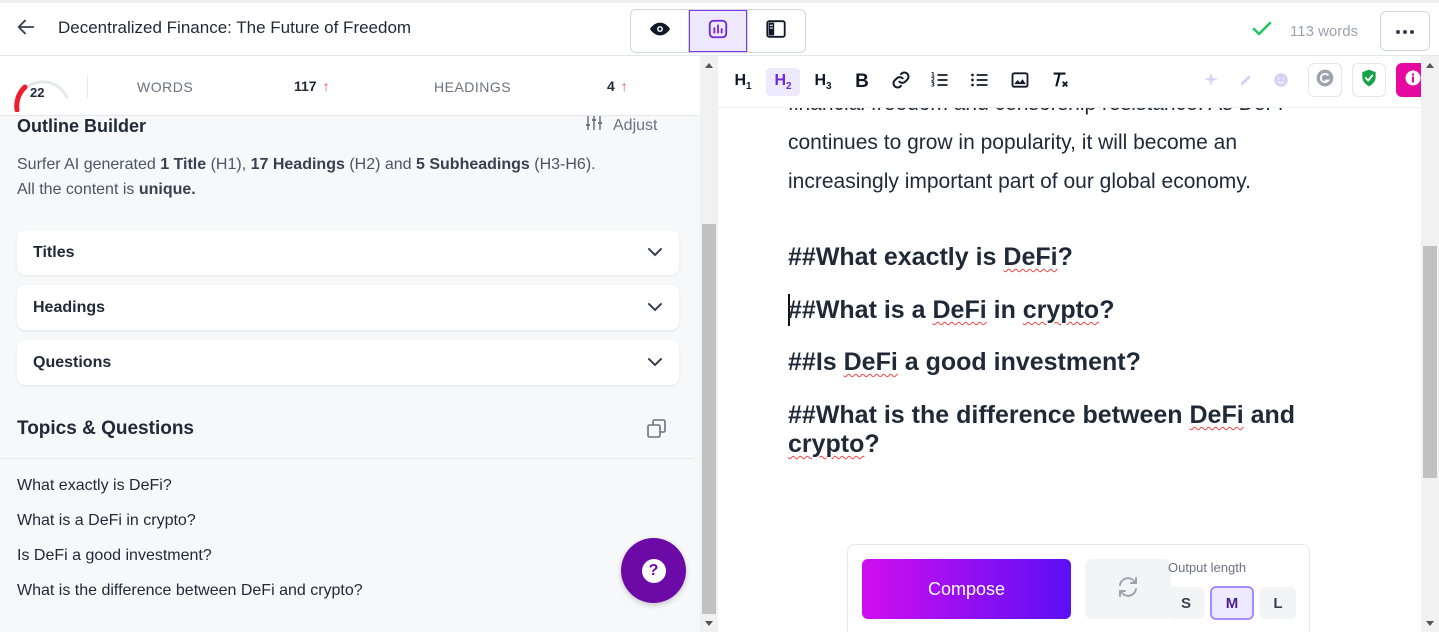 This screenshot has height=632, width=1439. I want to click on view-mode-toggle, so click(718, 31).